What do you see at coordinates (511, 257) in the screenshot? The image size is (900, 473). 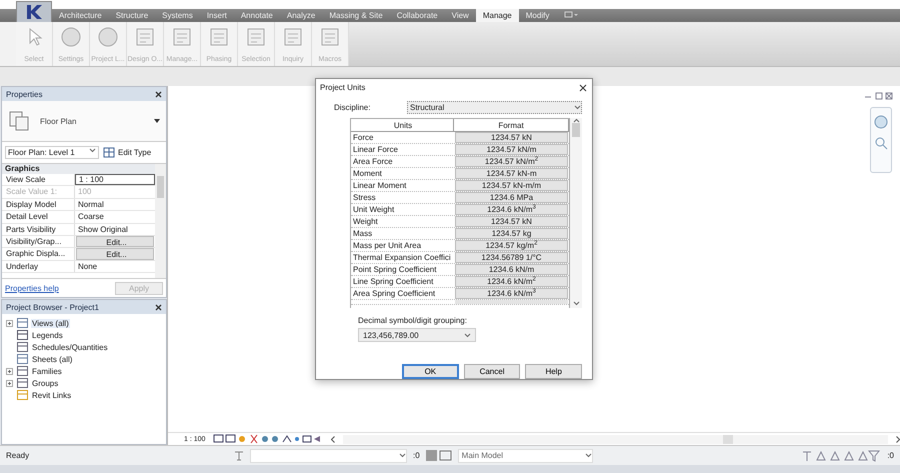 I see `format-button: 1234.56789 1/°C` at bounding box center [511, 257].